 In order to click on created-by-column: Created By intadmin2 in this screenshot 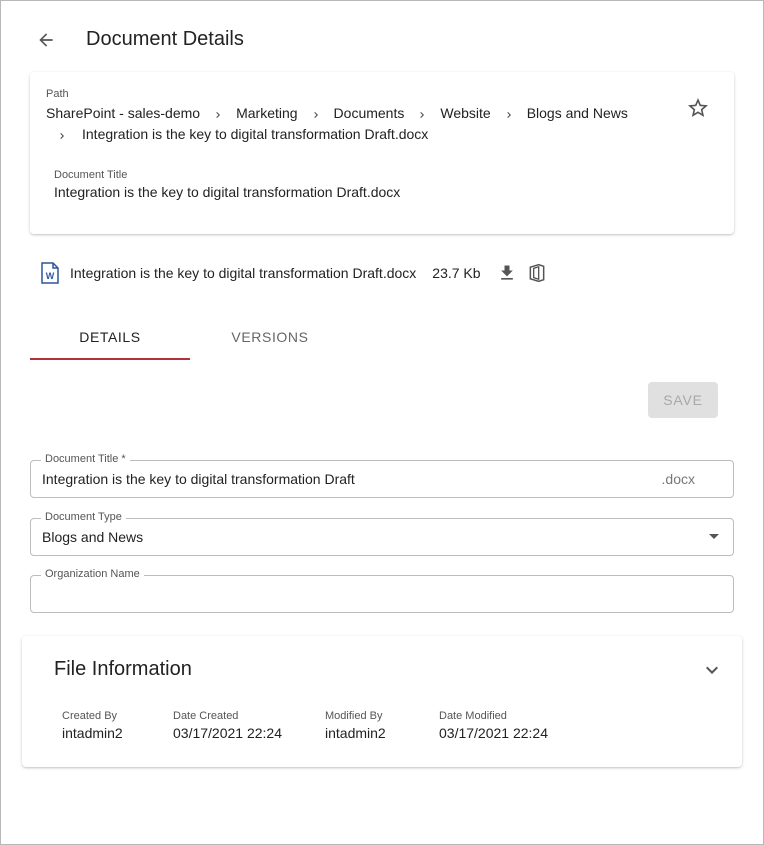, I will do `click(92, 726)`.